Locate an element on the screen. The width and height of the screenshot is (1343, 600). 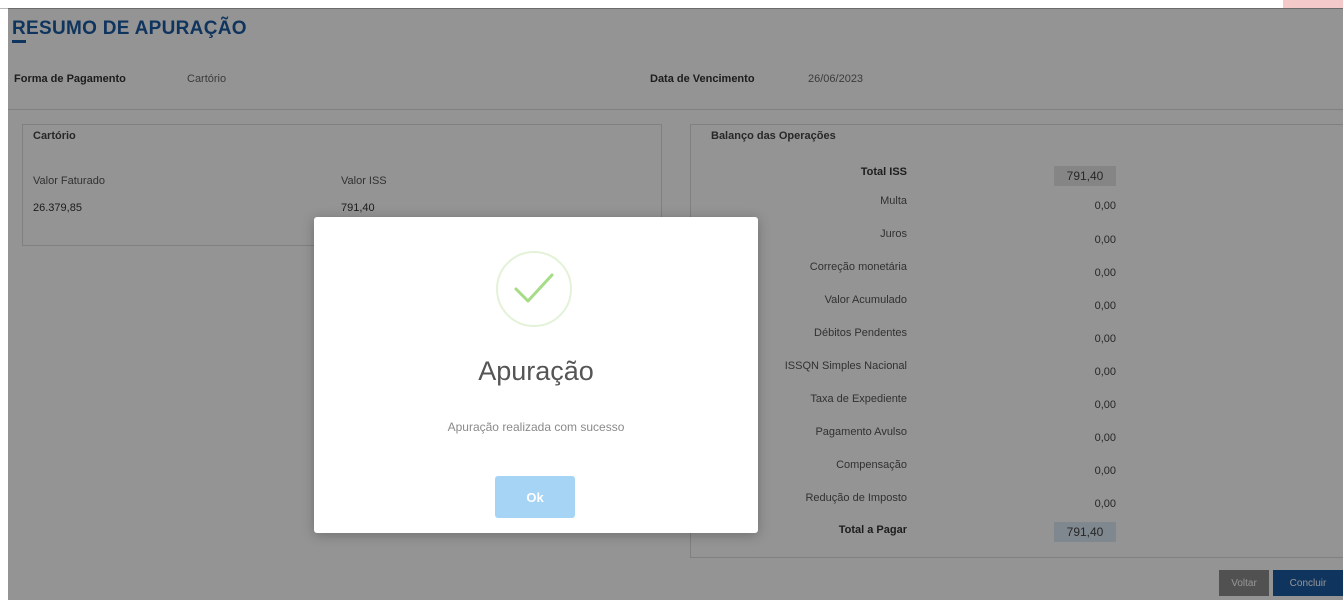
top-corner-accent is located at coordinates (1313, 4).